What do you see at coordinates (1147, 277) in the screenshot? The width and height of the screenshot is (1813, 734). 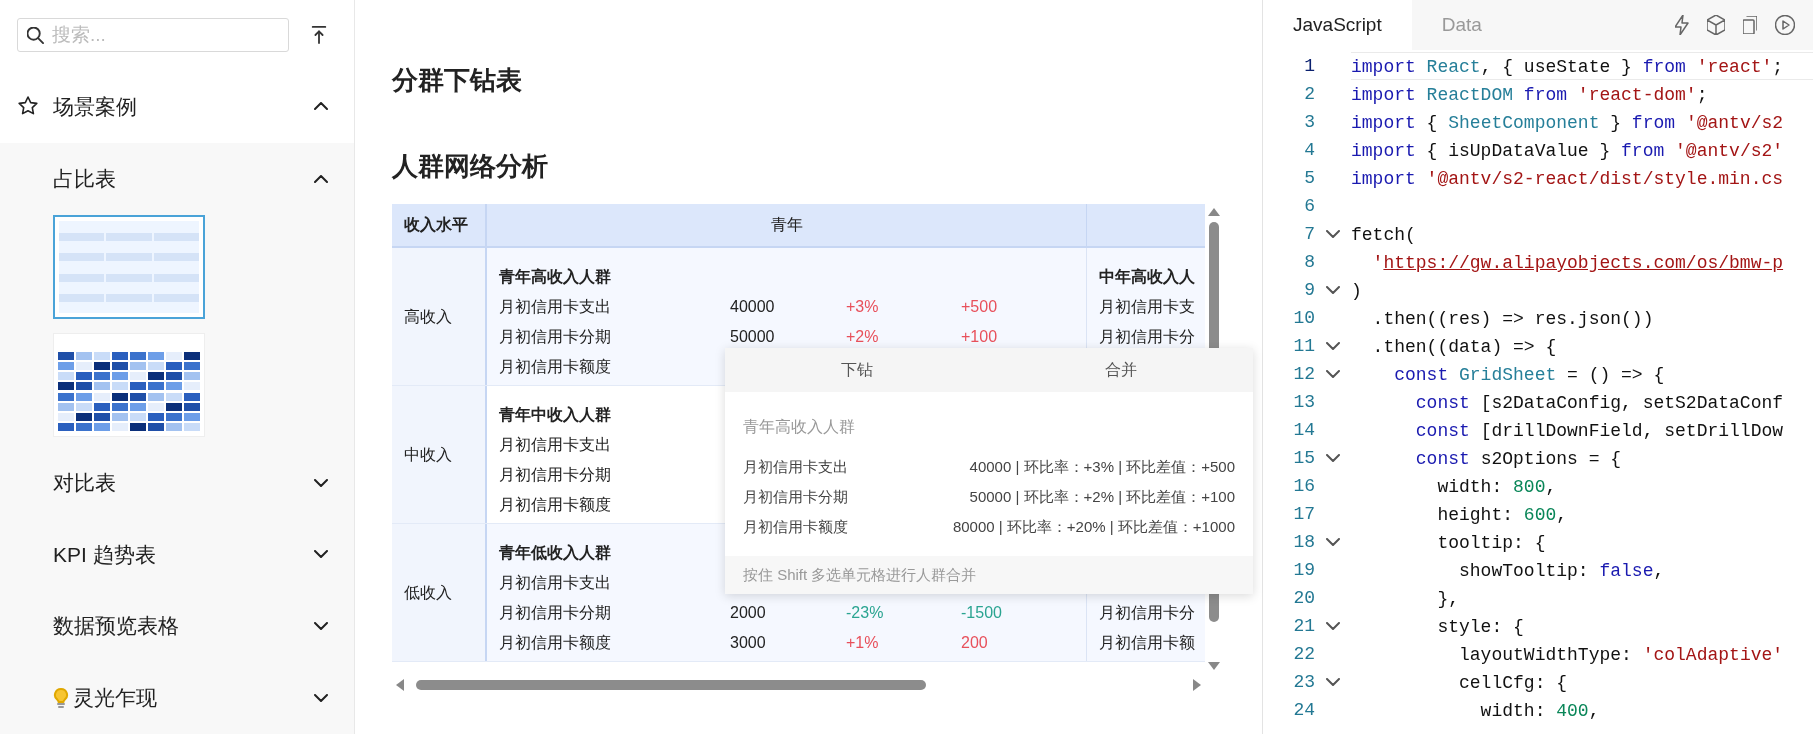 I see `group-title: 中年高收入人` at bounding box center [1147, 277].